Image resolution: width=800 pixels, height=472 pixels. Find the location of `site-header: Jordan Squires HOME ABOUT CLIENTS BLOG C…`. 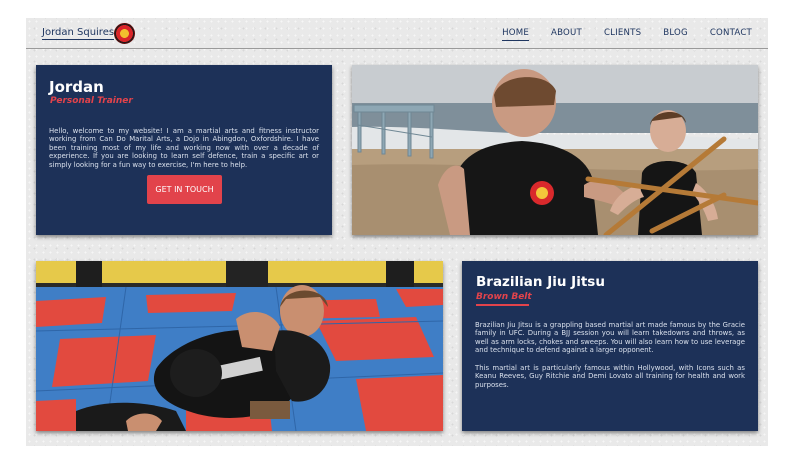

site-header: Jordan Squires HOME ABOUT CLIENTS BLOG C… is located at coordinates (397, 33).